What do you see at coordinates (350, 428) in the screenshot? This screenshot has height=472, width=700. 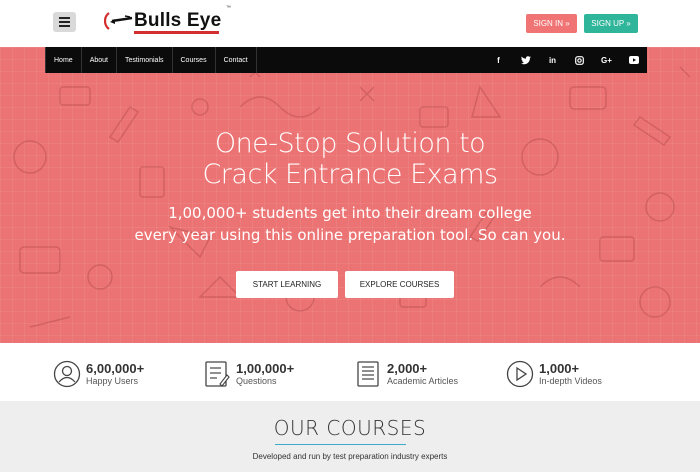 I see `courses-heading: OUR COURSES` at bounding box center [350, 428].